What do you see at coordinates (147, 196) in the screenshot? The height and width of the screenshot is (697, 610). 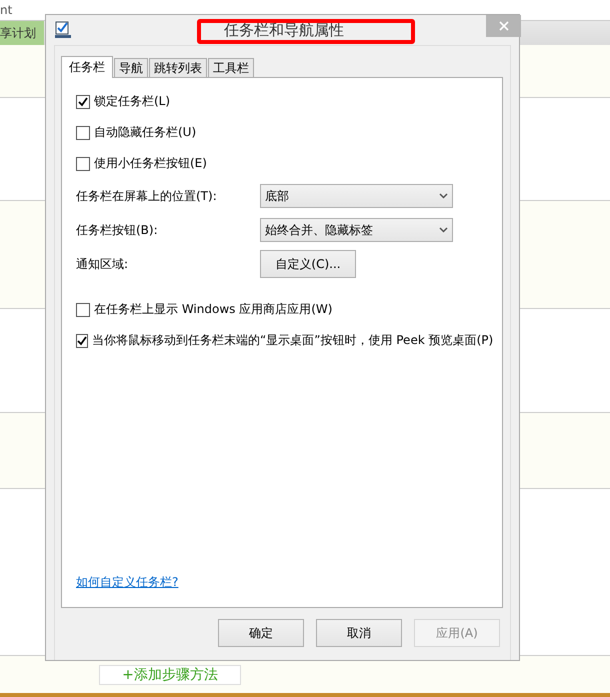 I see `field-label: 任务栏在屏幕上的位置(T):` at bounding box center [147, 196].